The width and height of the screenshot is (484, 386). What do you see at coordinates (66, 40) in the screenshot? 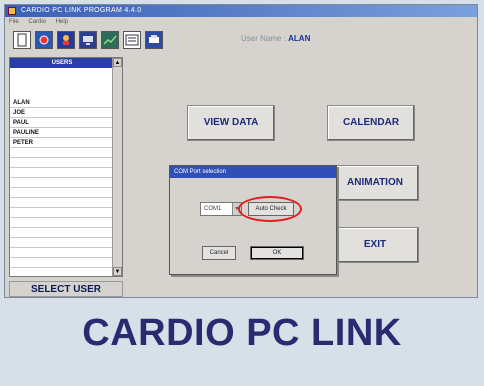
I see `heart-icon` at bounding box center [66, 40].